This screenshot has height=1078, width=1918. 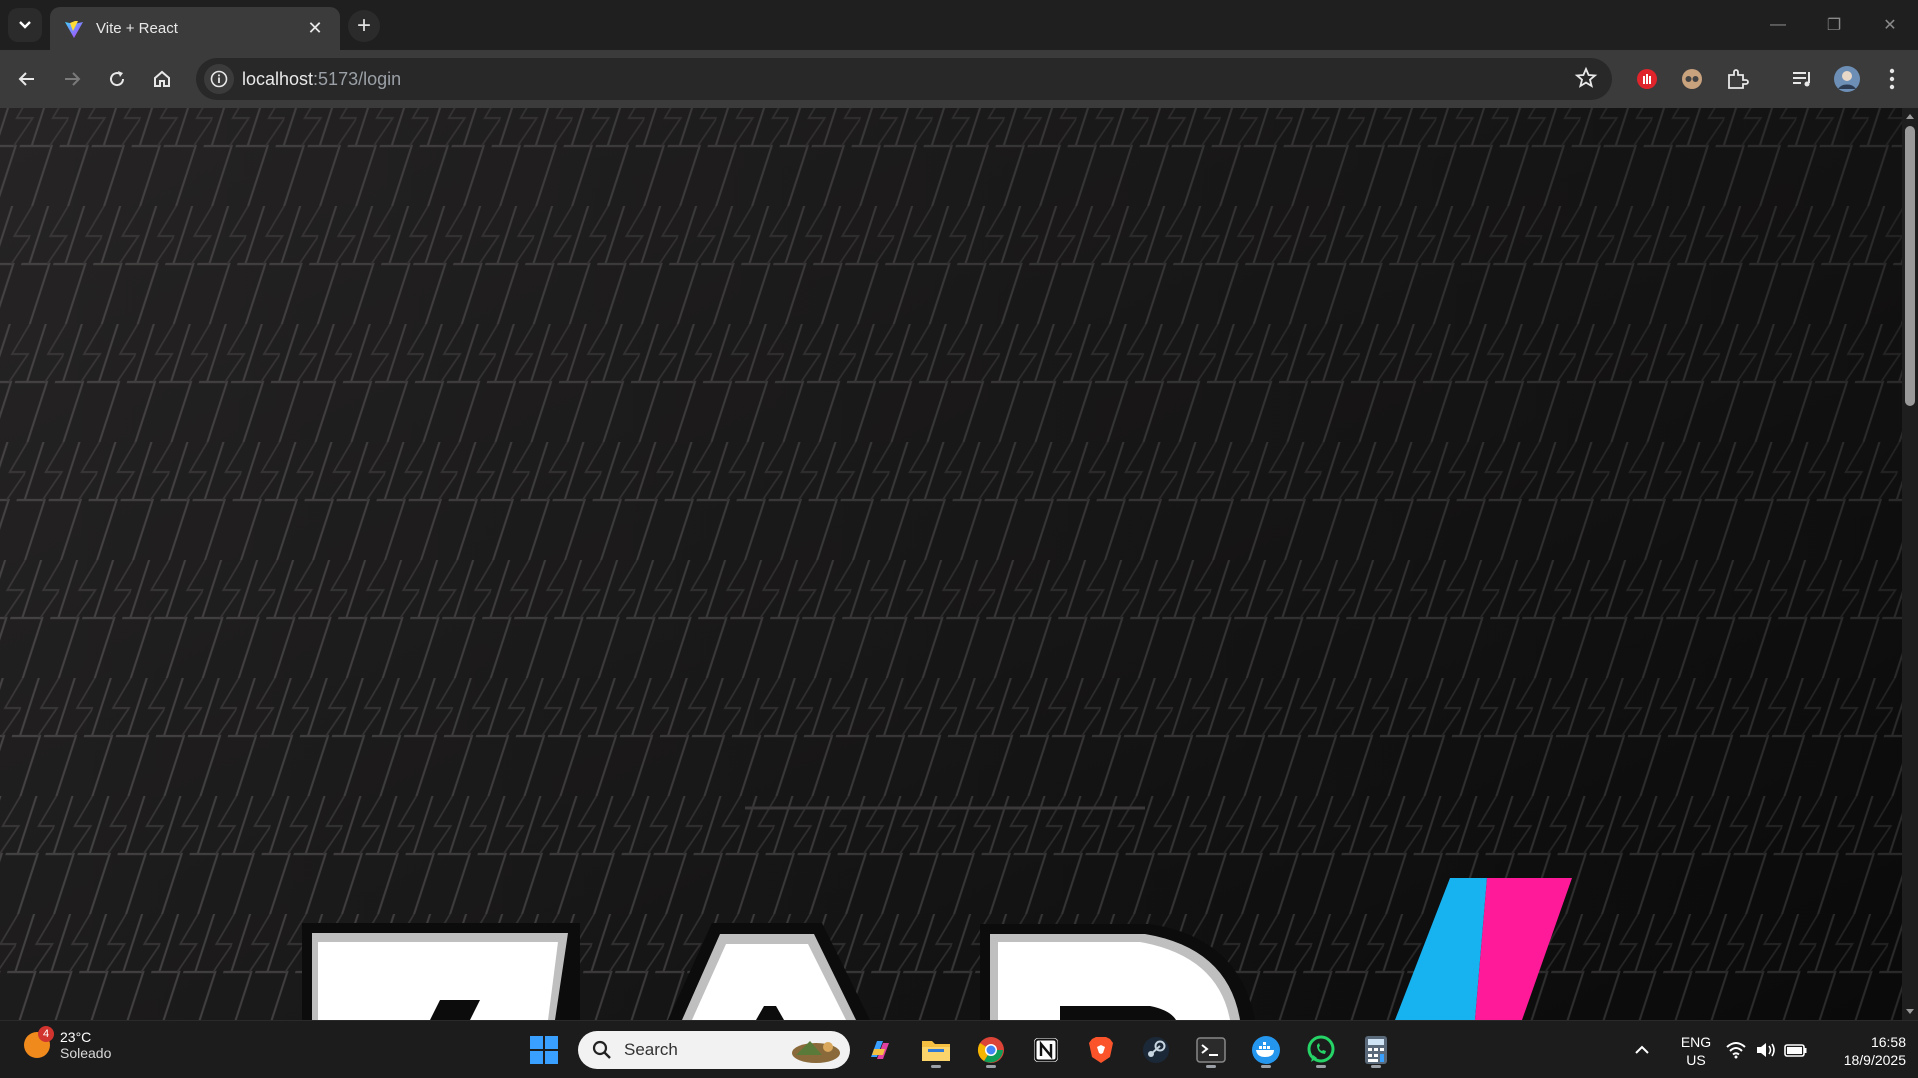 I want to click on start-button, so click(x=544, y=1050).